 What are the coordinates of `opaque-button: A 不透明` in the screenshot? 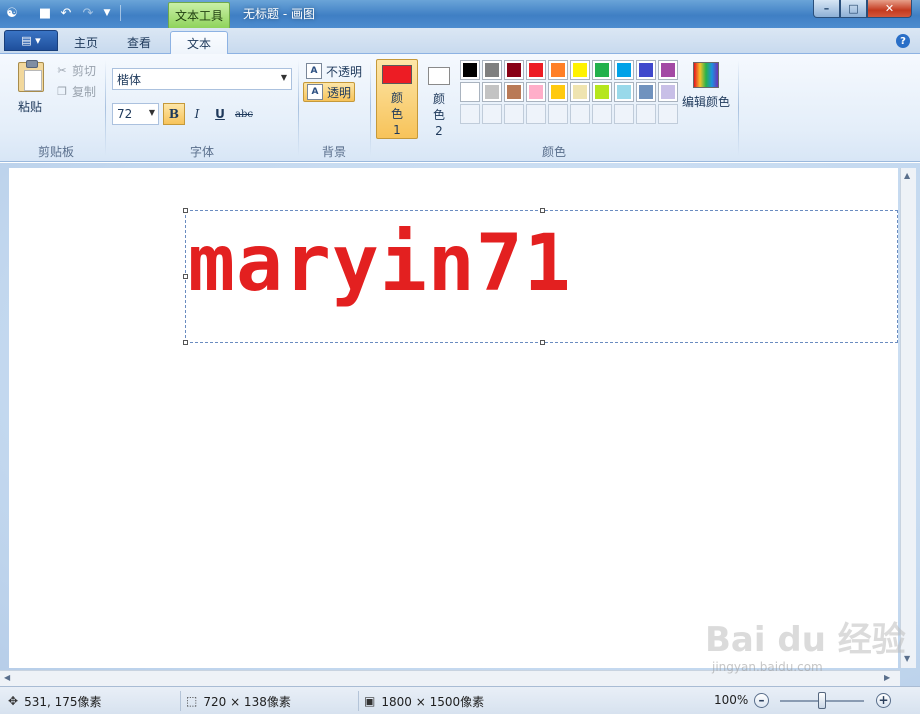 It's located at (334, 71).